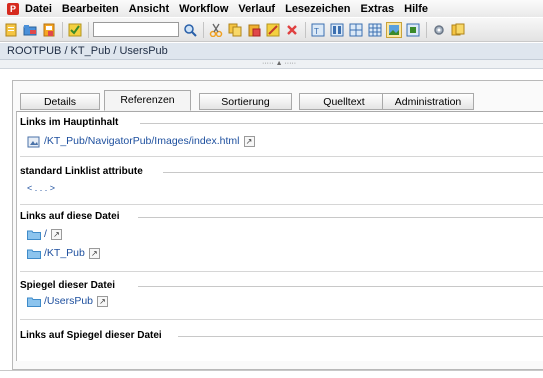 This screenshot has height=378, width=543. What do you see at coordinates (281, 340) in the screenshot?
I see `section-links-auf-spiegel: Links auf Spiegel dieser Datei` at bounding box center [281, 340].